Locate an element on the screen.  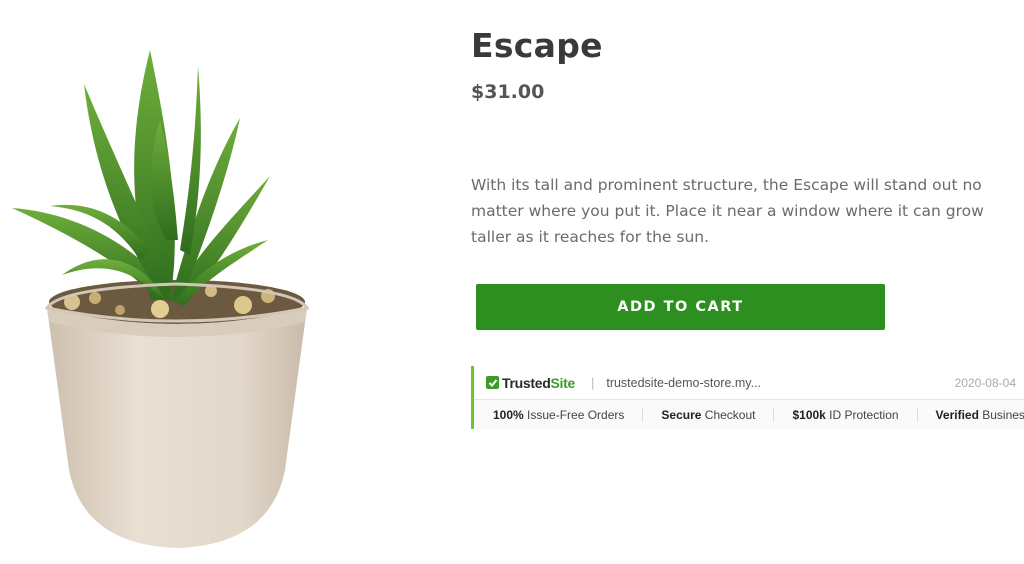
brand-name: Trusted is located at coordinates (526, 382).